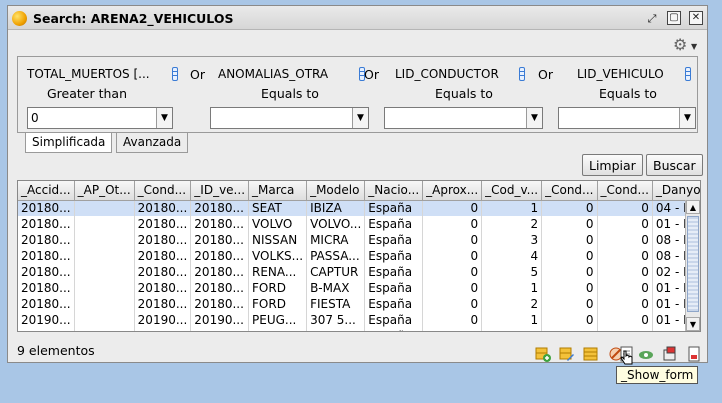  What do you see at coordinates (100, 118) in the screenshot?
I see `filter-value-combo: 0 ▼` at bounding box center [100, 118].